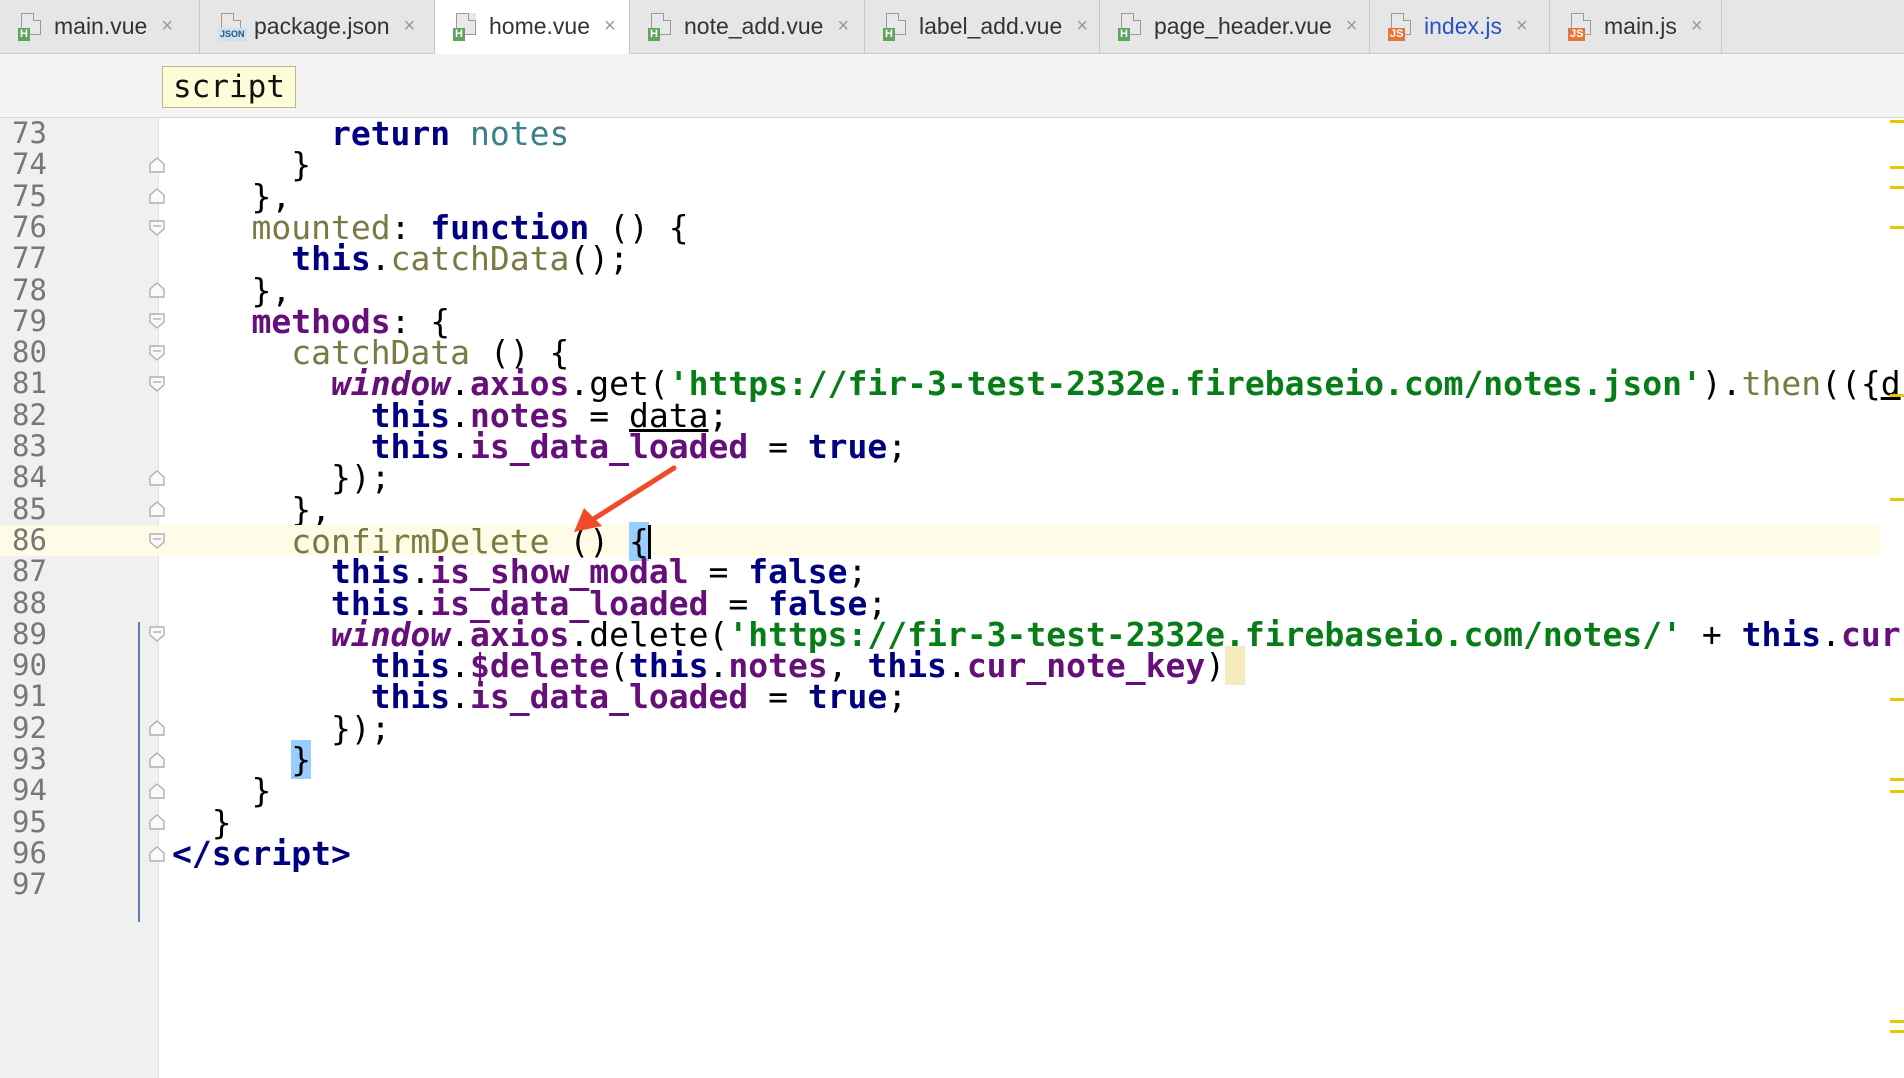 This screenshot has width=1904, height=1078. What do you see at coordinates (79, 633) in the screenshot?
I see `line-number-cell: 89` at bounding box center [79, 633].